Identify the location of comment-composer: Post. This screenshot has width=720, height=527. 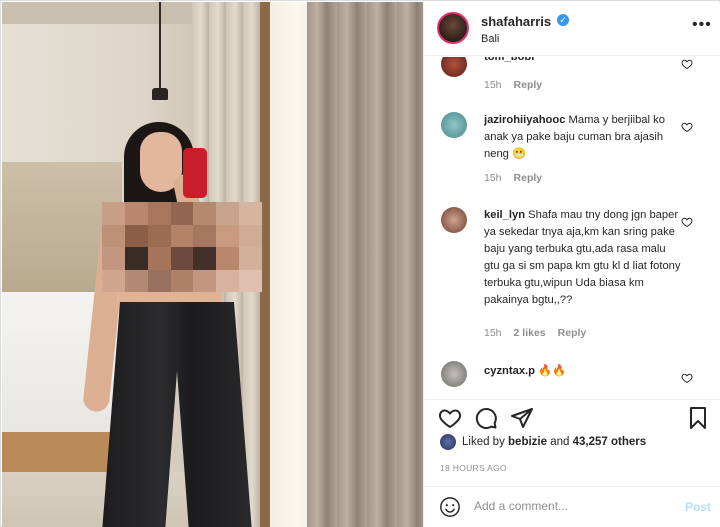
(572, 506).